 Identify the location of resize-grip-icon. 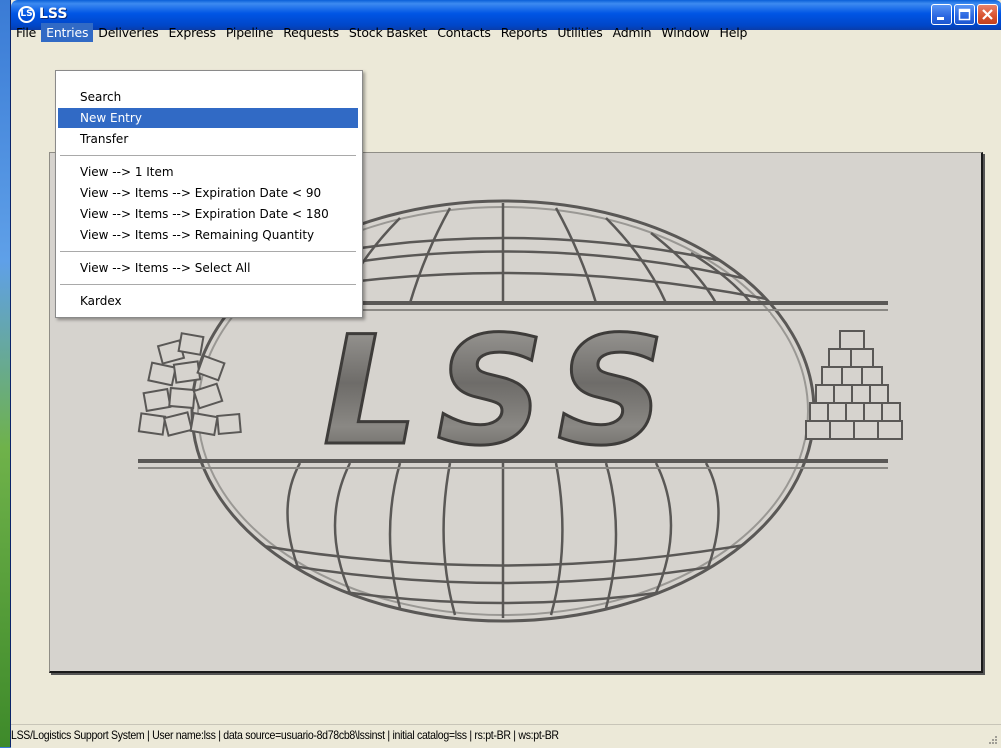
(993, 740).